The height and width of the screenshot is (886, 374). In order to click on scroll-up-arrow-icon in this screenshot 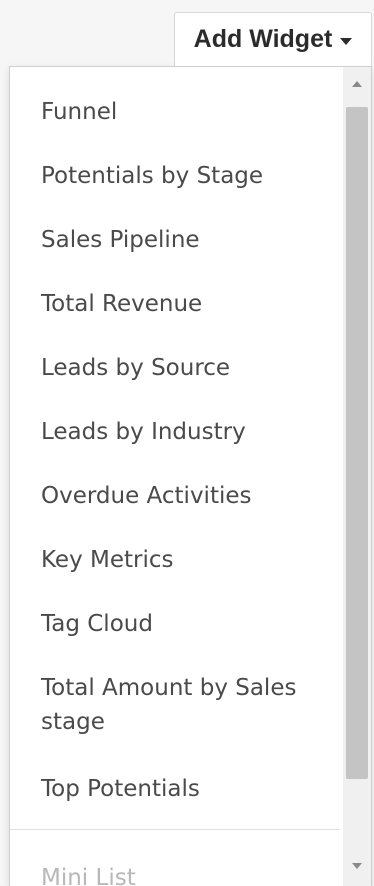, I will do `click(357, 84)`.